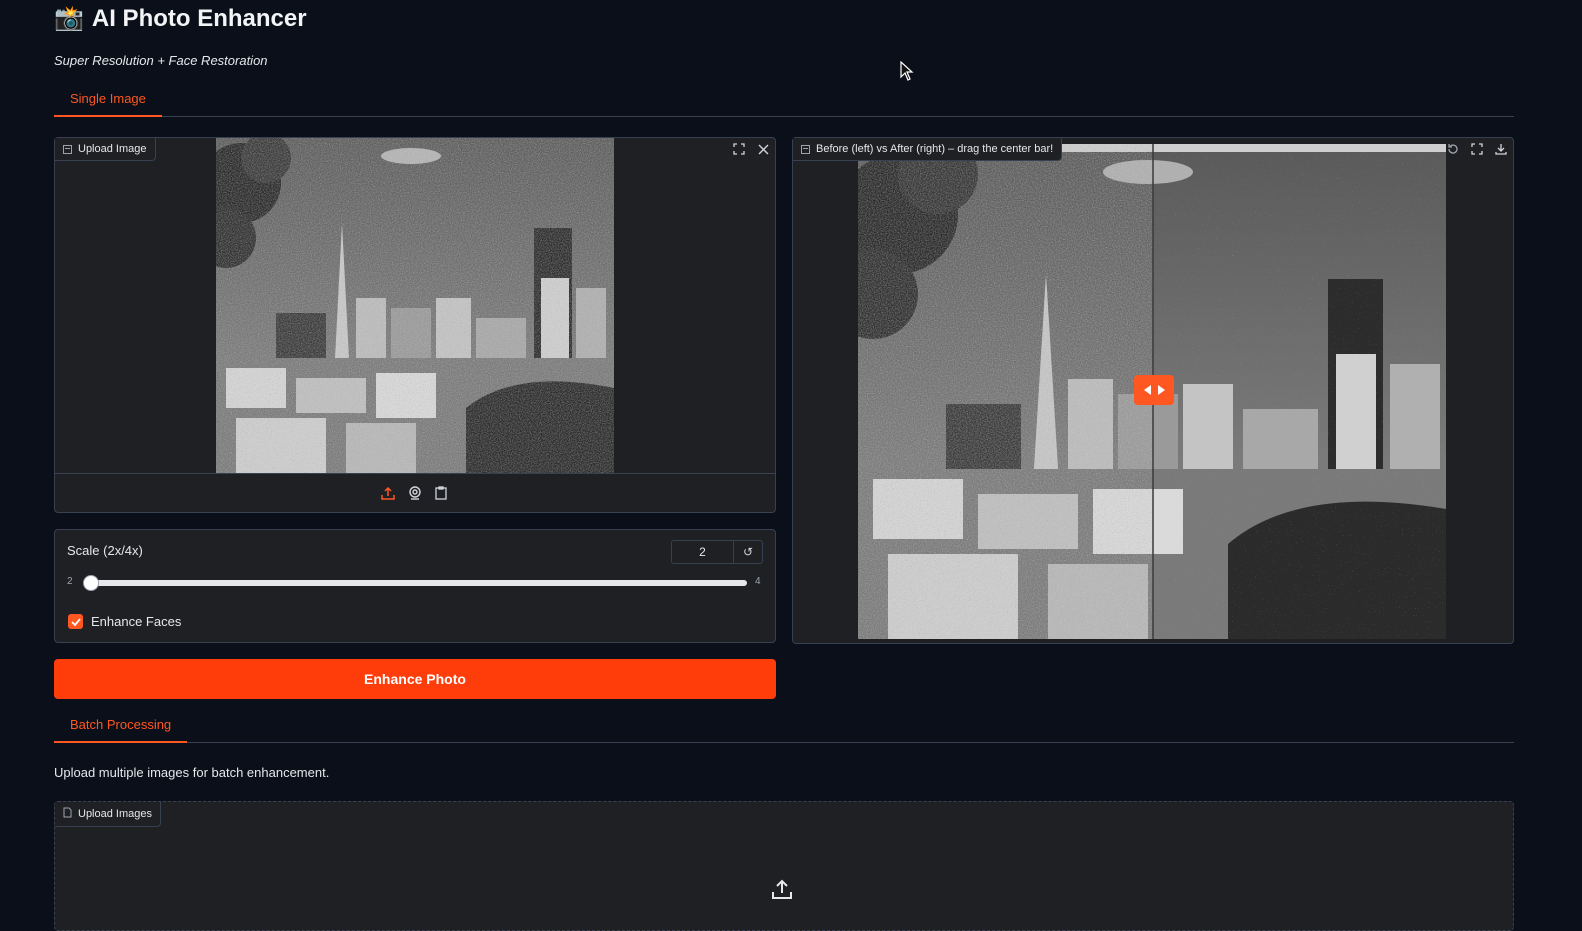 This screenshot has width=1582, height=931. I want to click on page-title: 📸 AI Photo Enhancer, so click(180, 18).